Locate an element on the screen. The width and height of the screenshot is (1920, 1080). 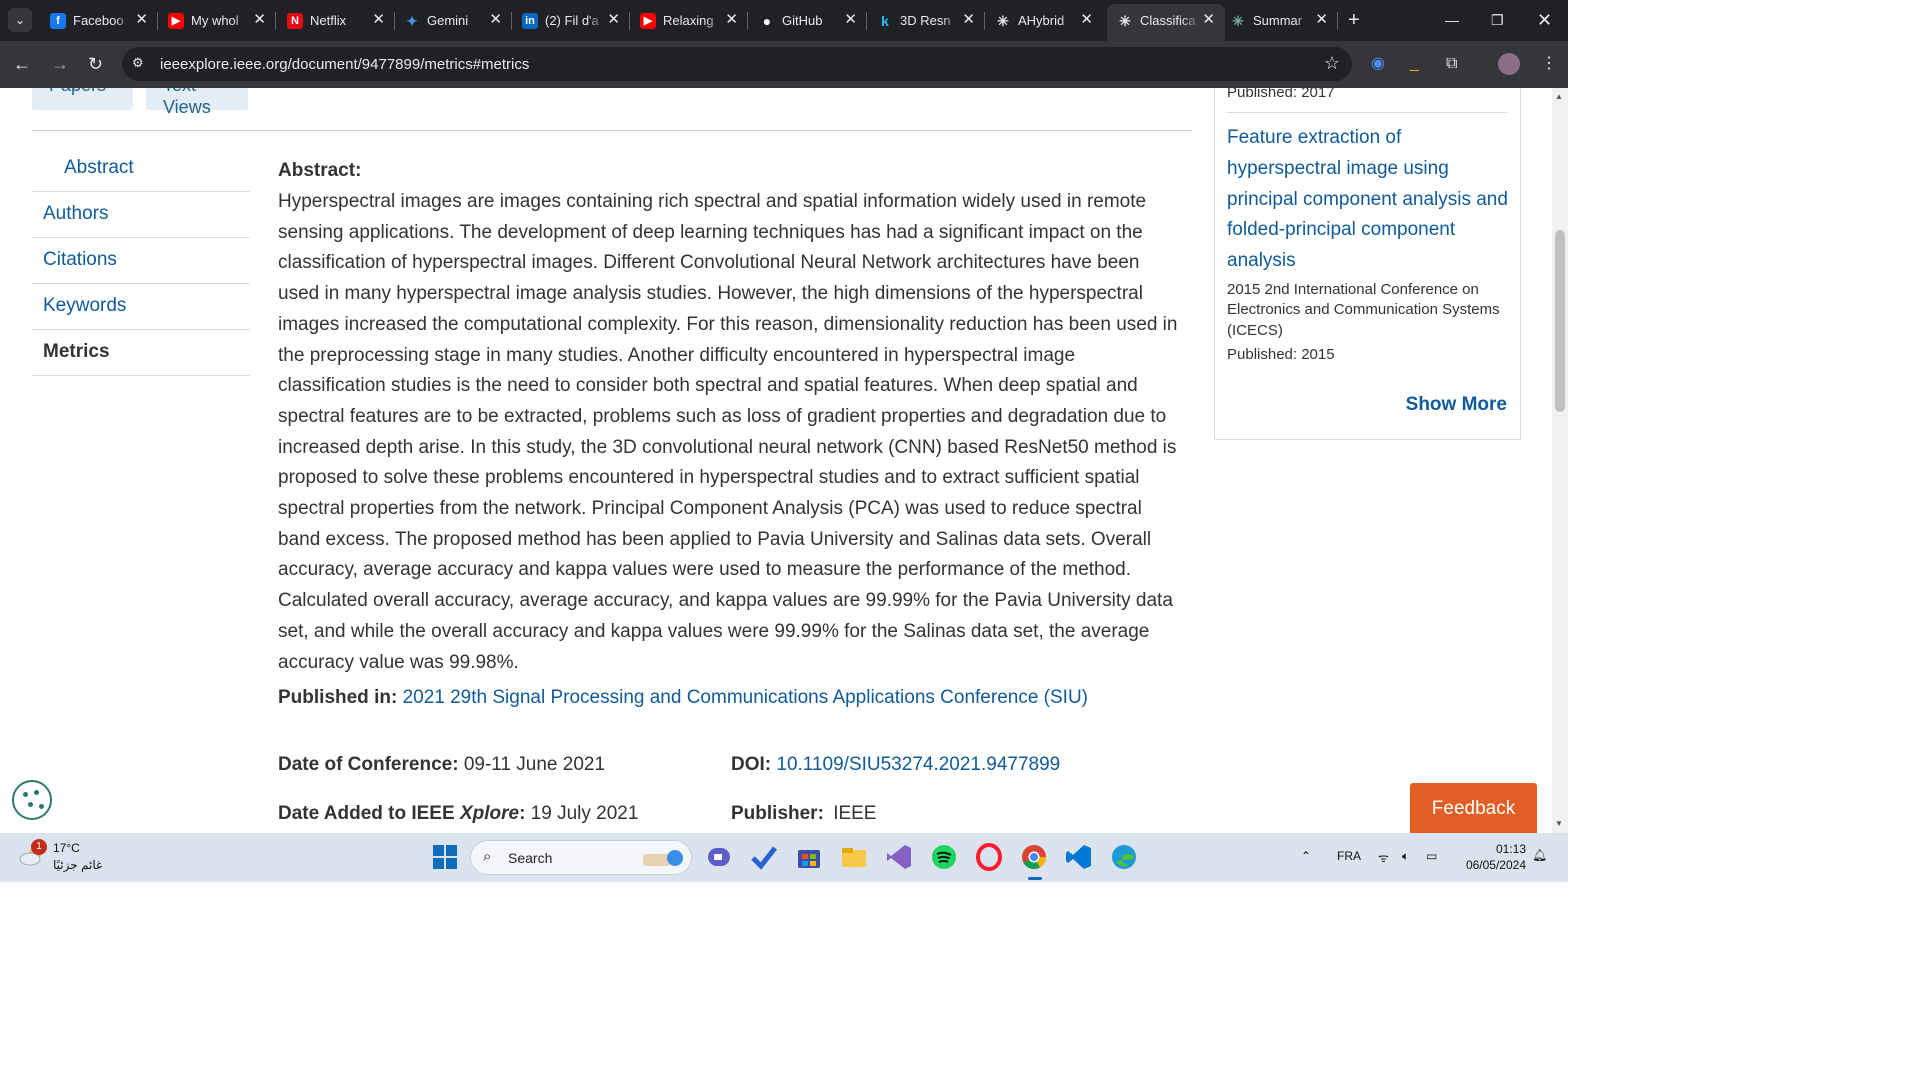
minimize-icon: — is located at coordinates (1452, 20).